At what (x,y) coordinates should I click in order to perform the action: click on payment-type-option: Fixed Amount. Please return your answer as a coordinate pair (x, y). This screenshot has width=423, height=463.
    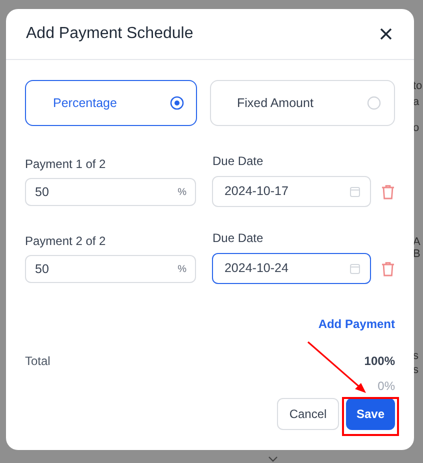
    Looking at the image, I should click on (302, 103).